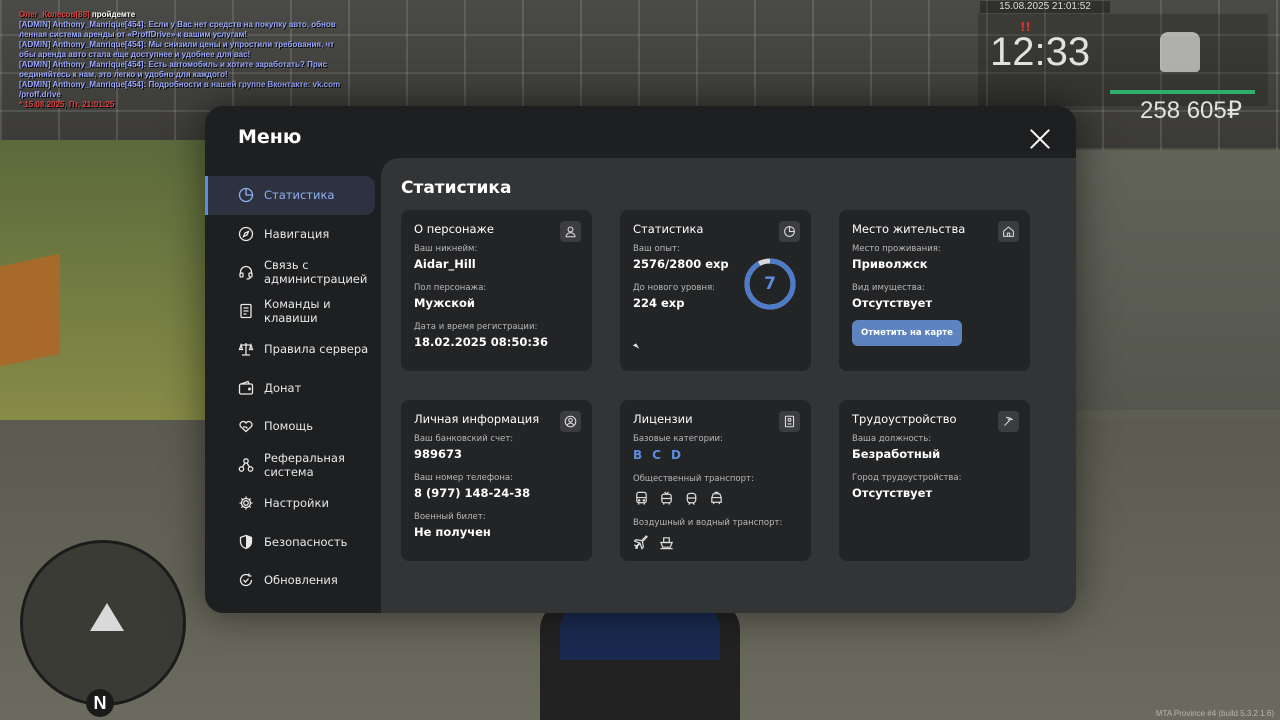 The height and width of the screenshot is (720, 1280). Describe the element at coordinates (293, 580) in the screenshot. I see `sidebar-item-updates: Обновления` at that location.